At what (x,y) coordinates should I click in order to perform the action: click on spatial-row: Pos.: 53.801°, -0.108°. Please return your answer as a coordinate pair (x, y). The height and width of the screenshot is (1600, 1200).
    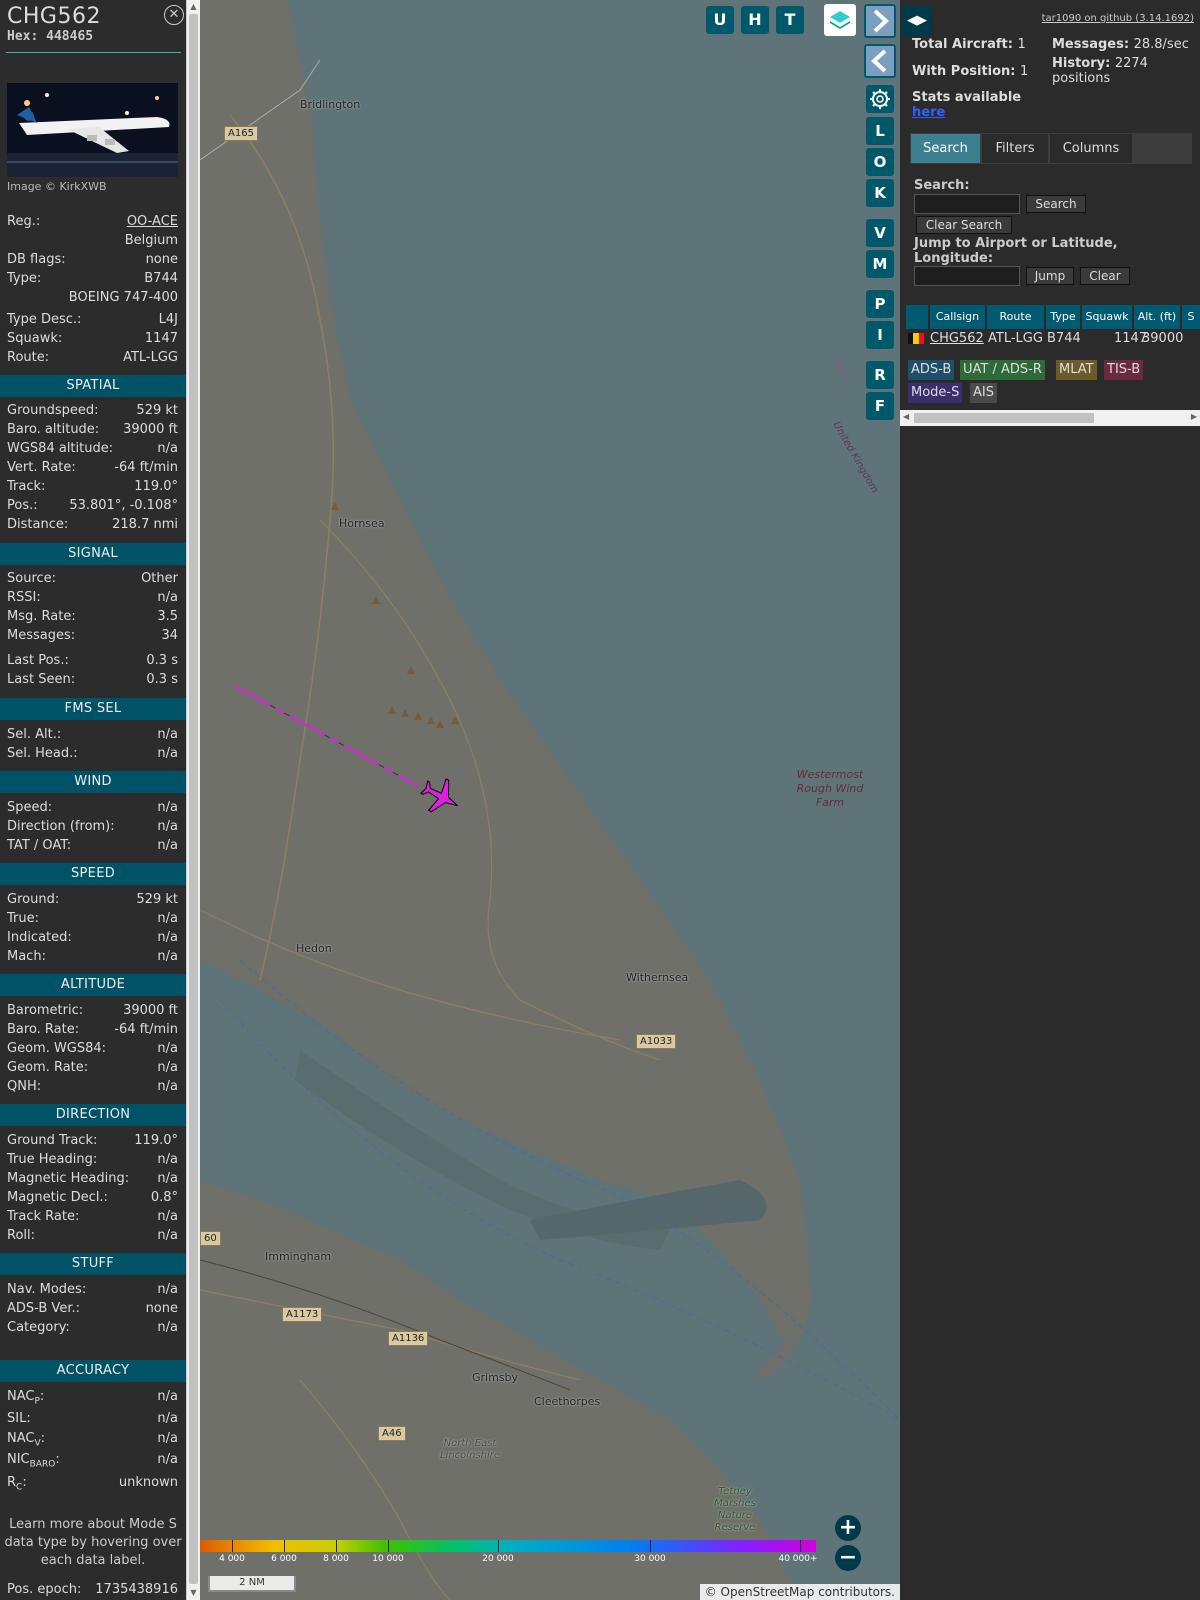
    Looking at the image, I should click on (92, 505).